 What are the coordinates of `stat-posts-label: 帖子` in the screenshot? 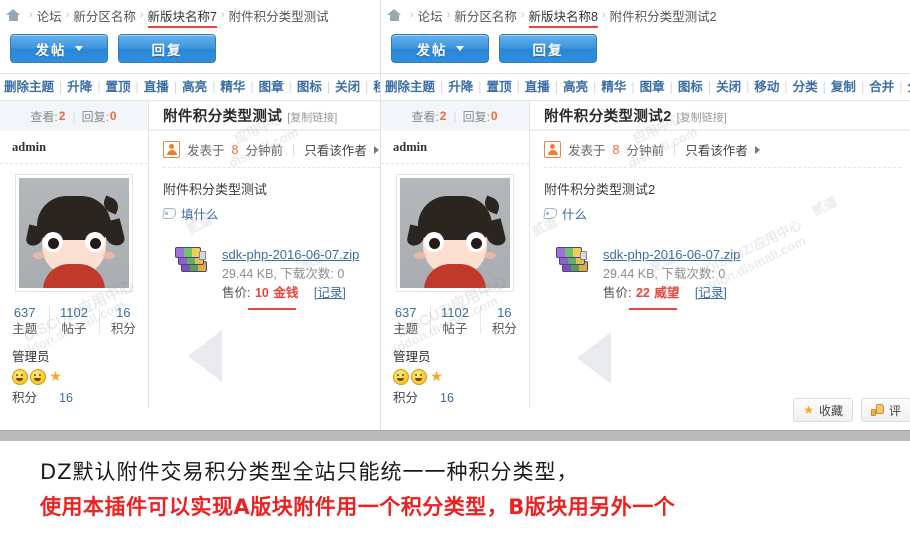 It's located at (455, 329).